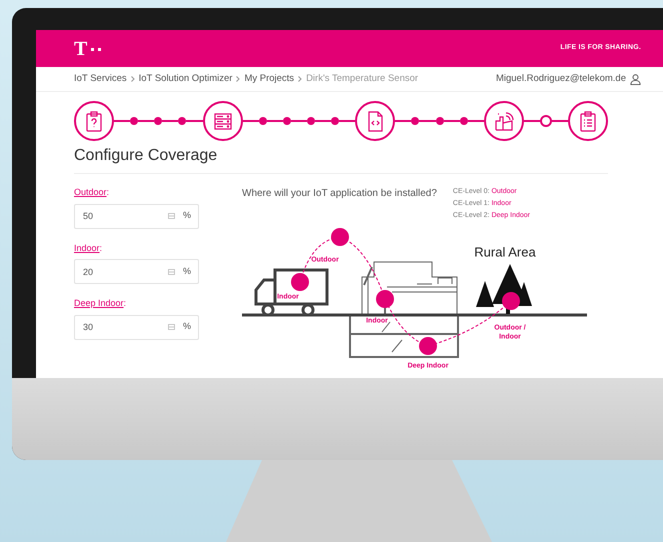 This screenshot has height=542, width=663. I want to click on brand-logo: T, so click(88, 48).